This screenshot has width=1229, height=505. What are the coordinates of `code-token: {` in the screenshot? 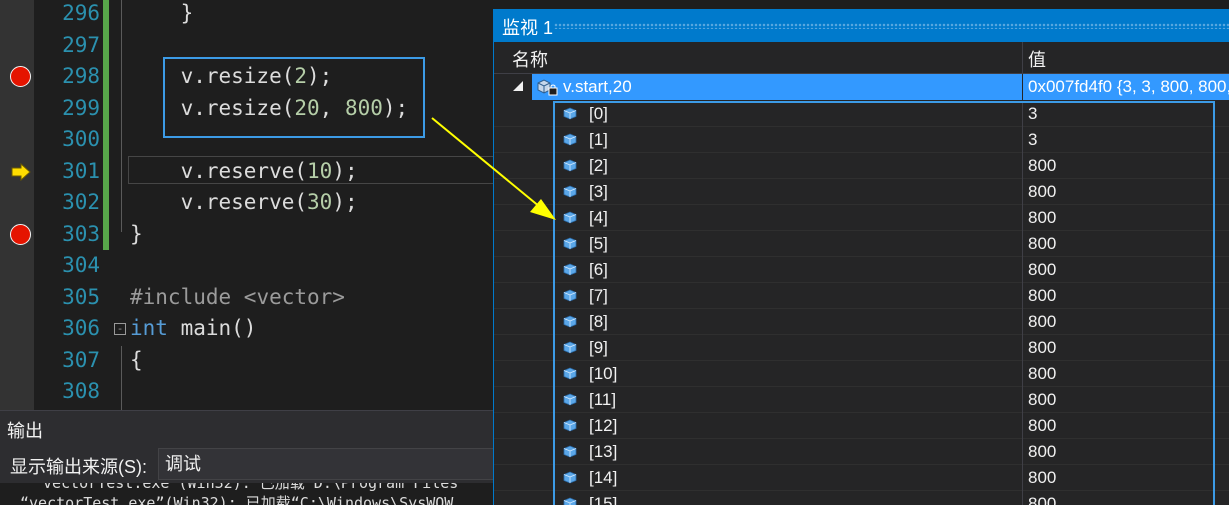 It's located at (136, 359).